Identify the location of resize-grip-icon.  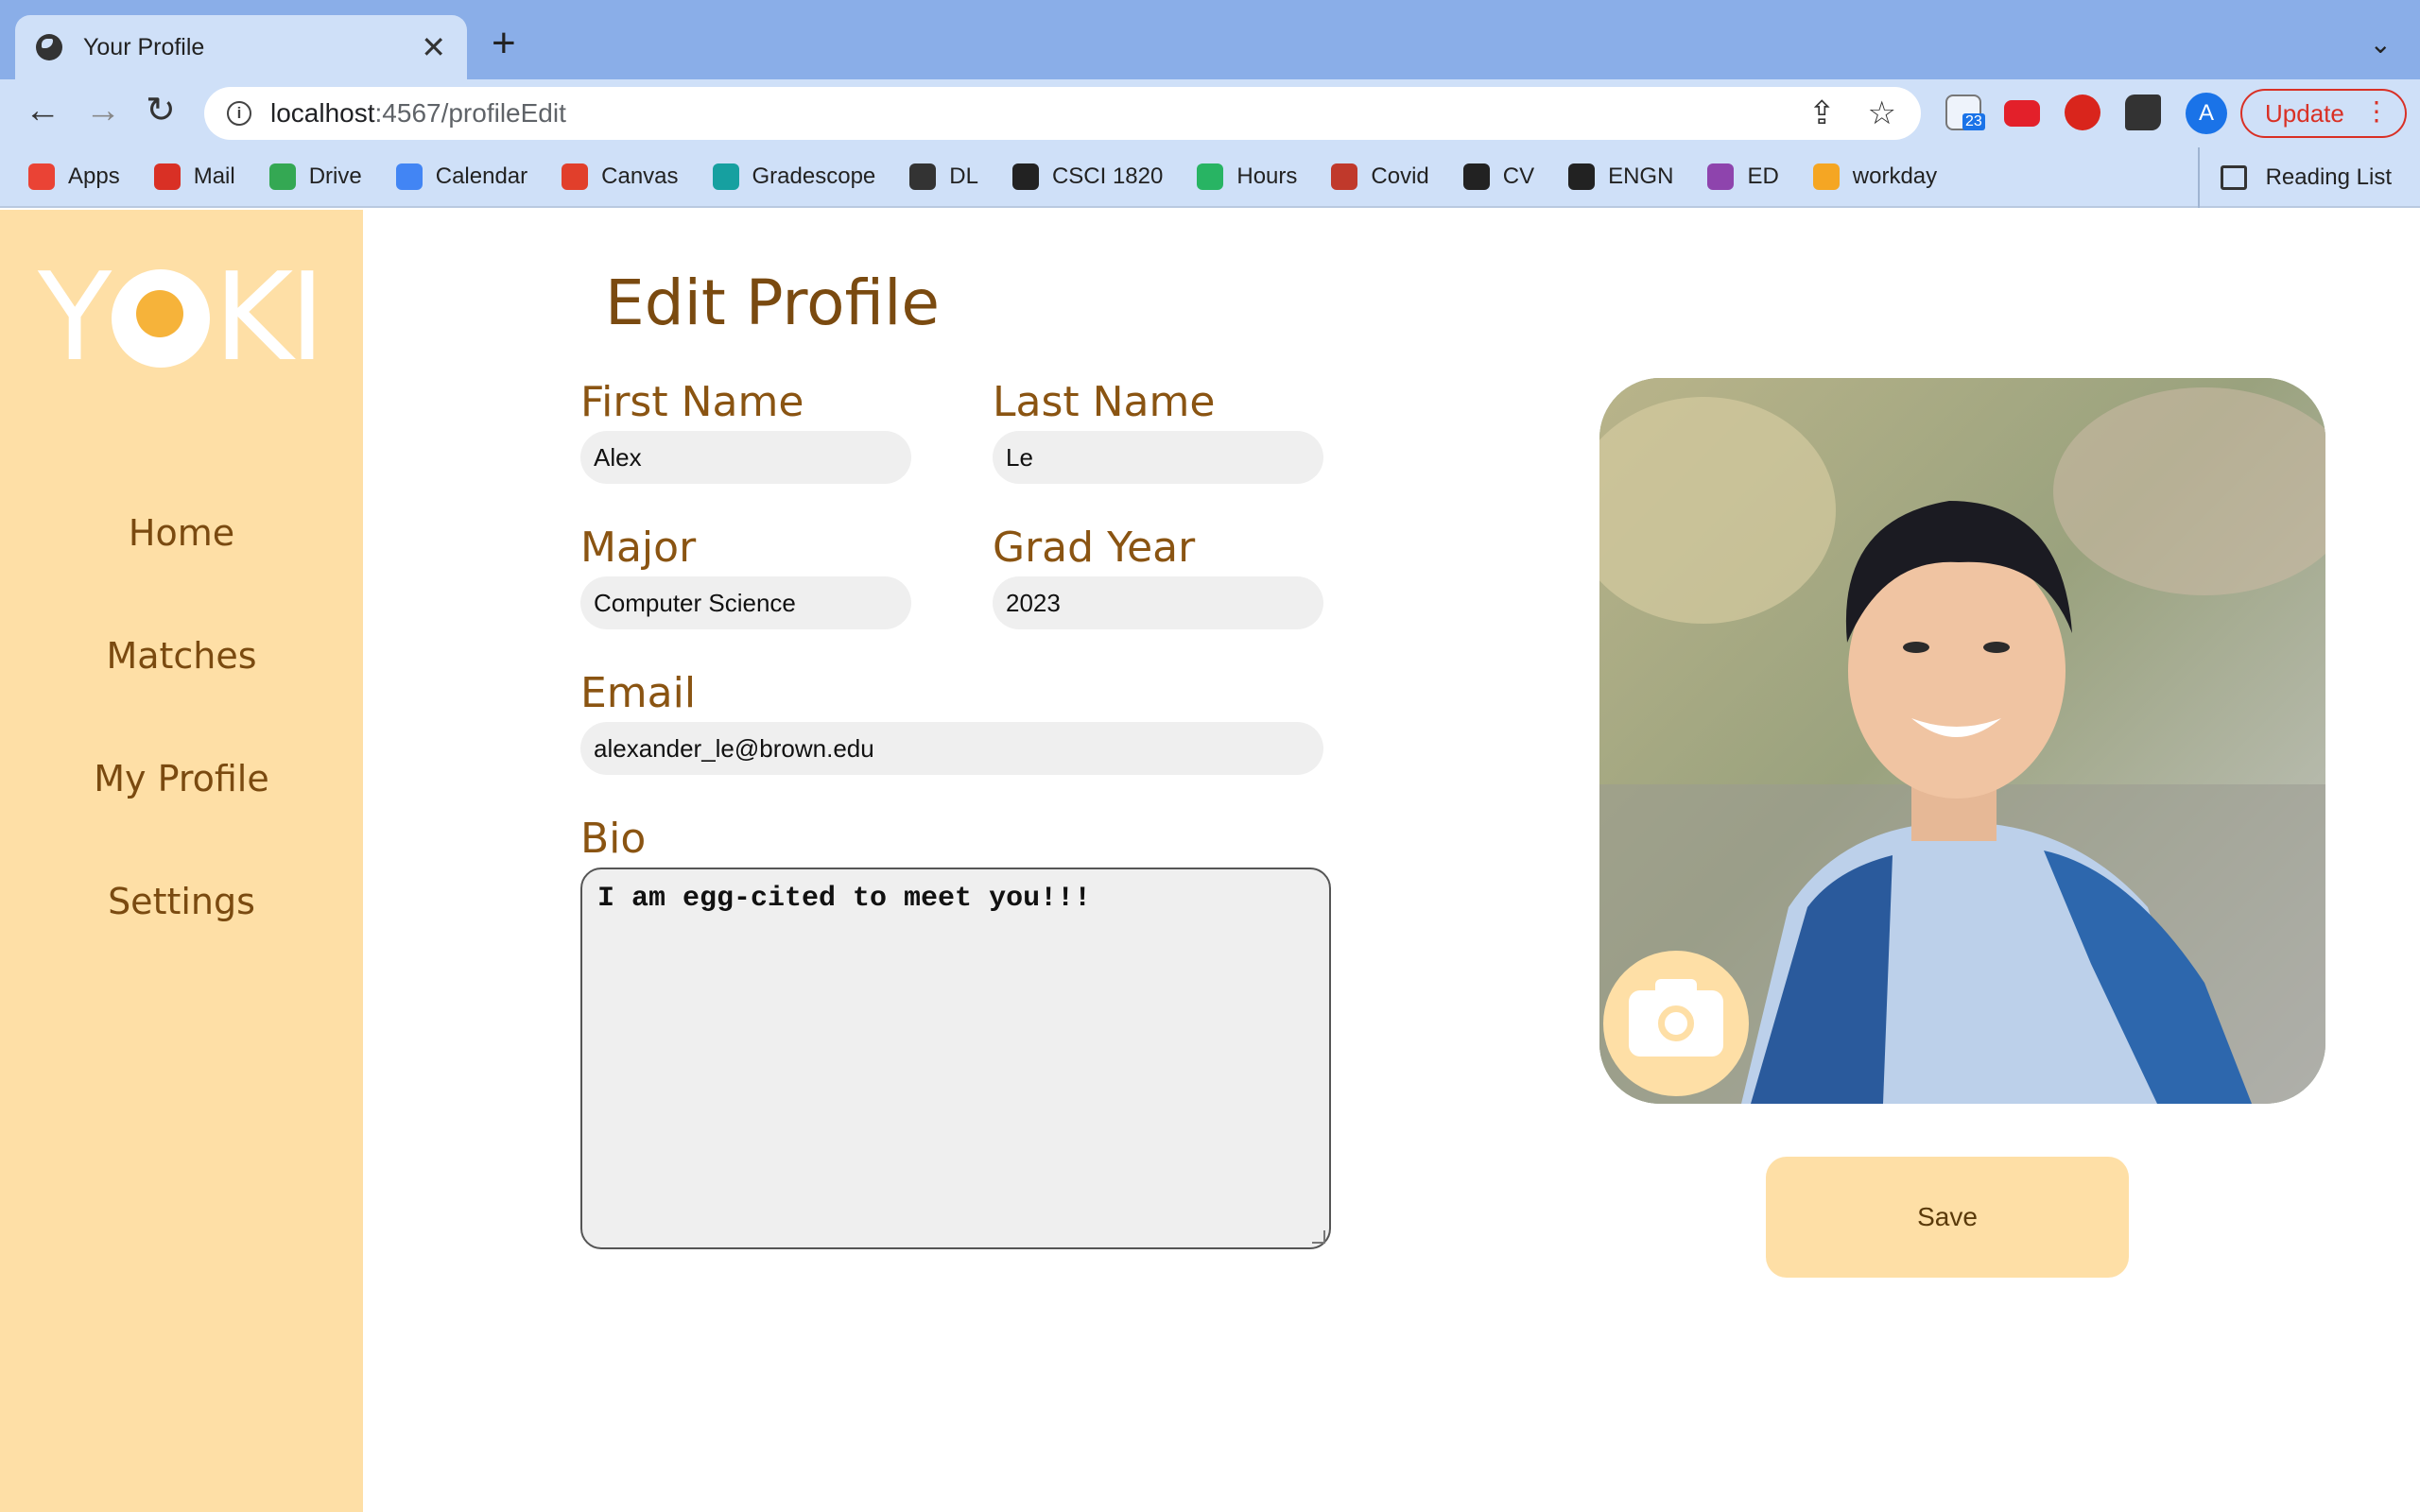
(1318, 1237).